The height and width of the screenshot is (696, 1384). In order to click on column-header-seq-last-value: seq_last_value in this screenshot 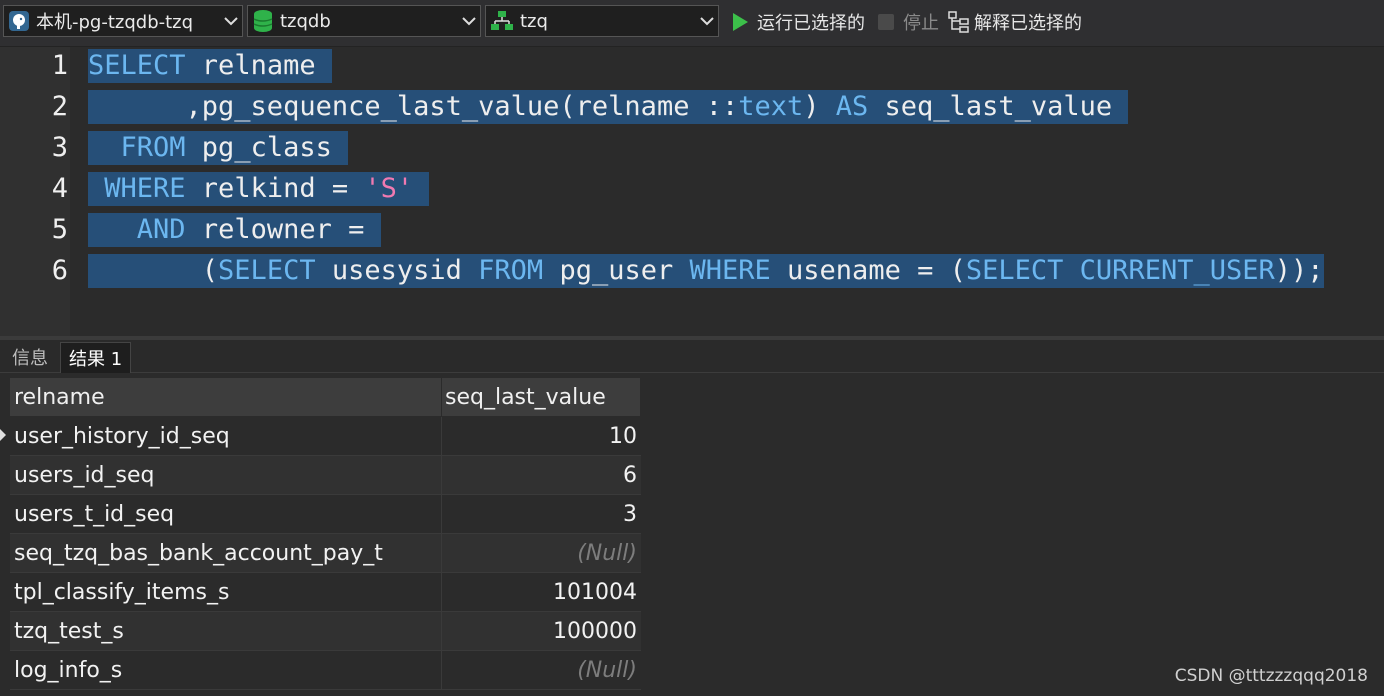, I will do `click(541, 397)`.